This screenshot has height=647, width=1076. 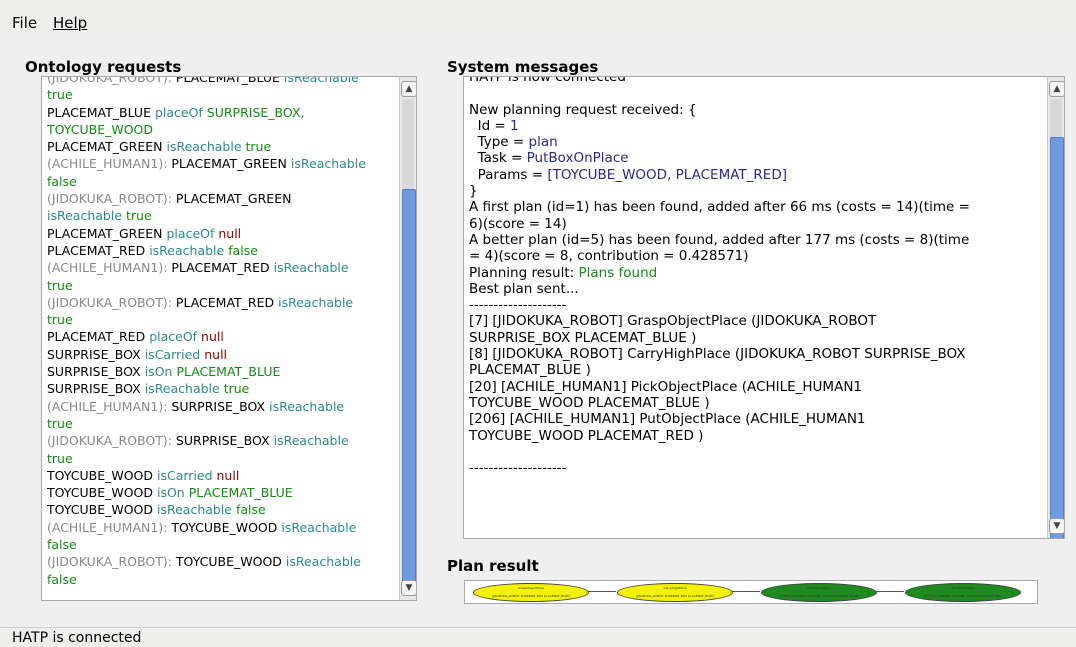 I want to click on menu-file: File, so click(x=24, y=23).